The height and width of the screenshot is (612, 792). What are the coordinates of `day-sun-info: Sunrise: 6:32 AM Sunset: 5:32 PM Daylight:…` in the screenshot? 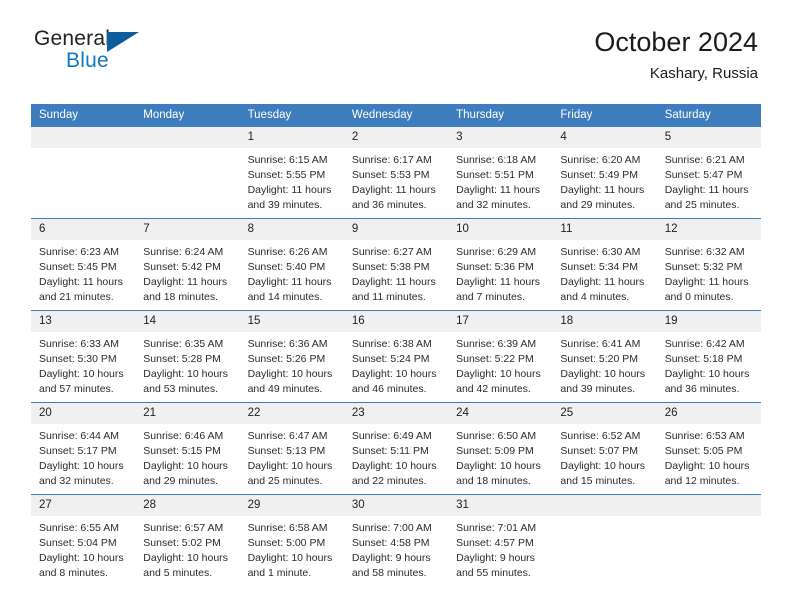 It's located at (709, 272).